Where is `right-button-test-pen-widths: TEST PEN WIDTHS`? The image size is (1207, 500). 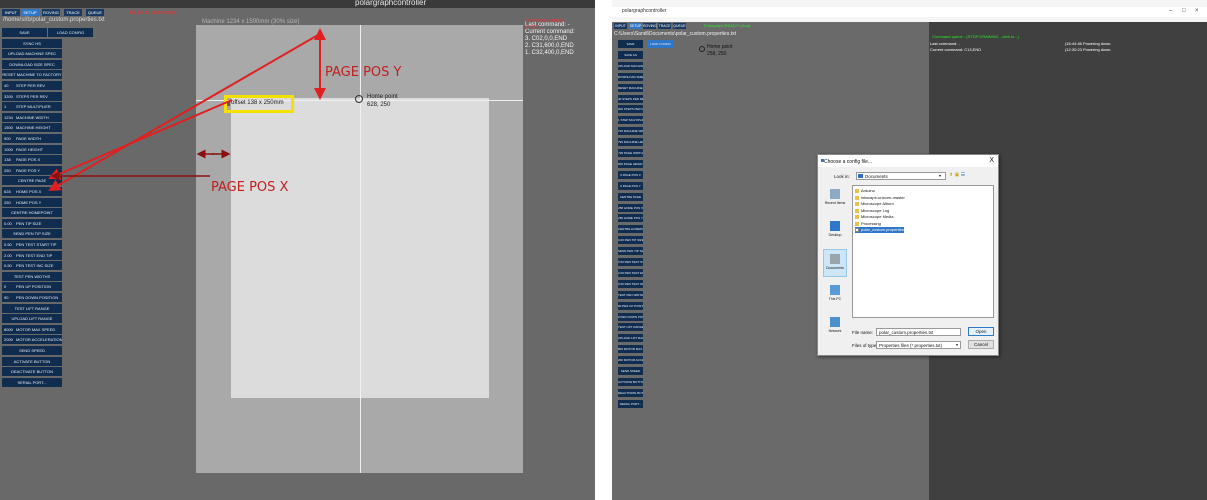 right-button-test-pen-widths: TEST PEN WIDTHS is located at coordinates (630, 294).